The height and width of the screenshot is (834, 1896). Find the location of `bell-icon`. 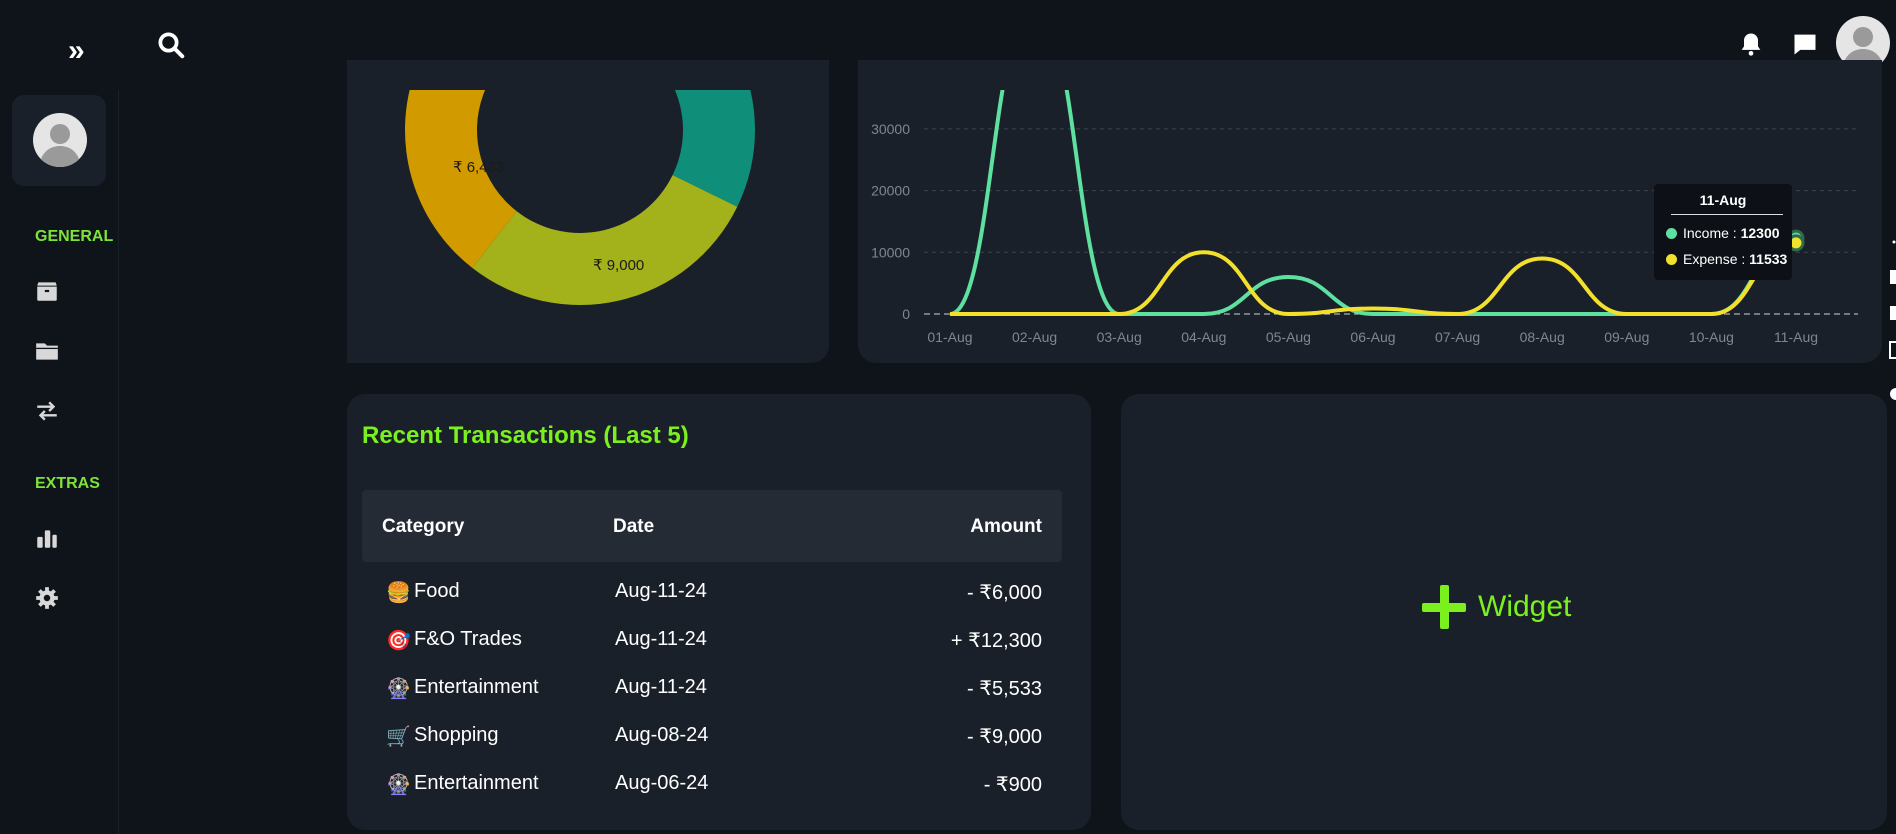

bell-icon is located at coordinates (1751, 44).